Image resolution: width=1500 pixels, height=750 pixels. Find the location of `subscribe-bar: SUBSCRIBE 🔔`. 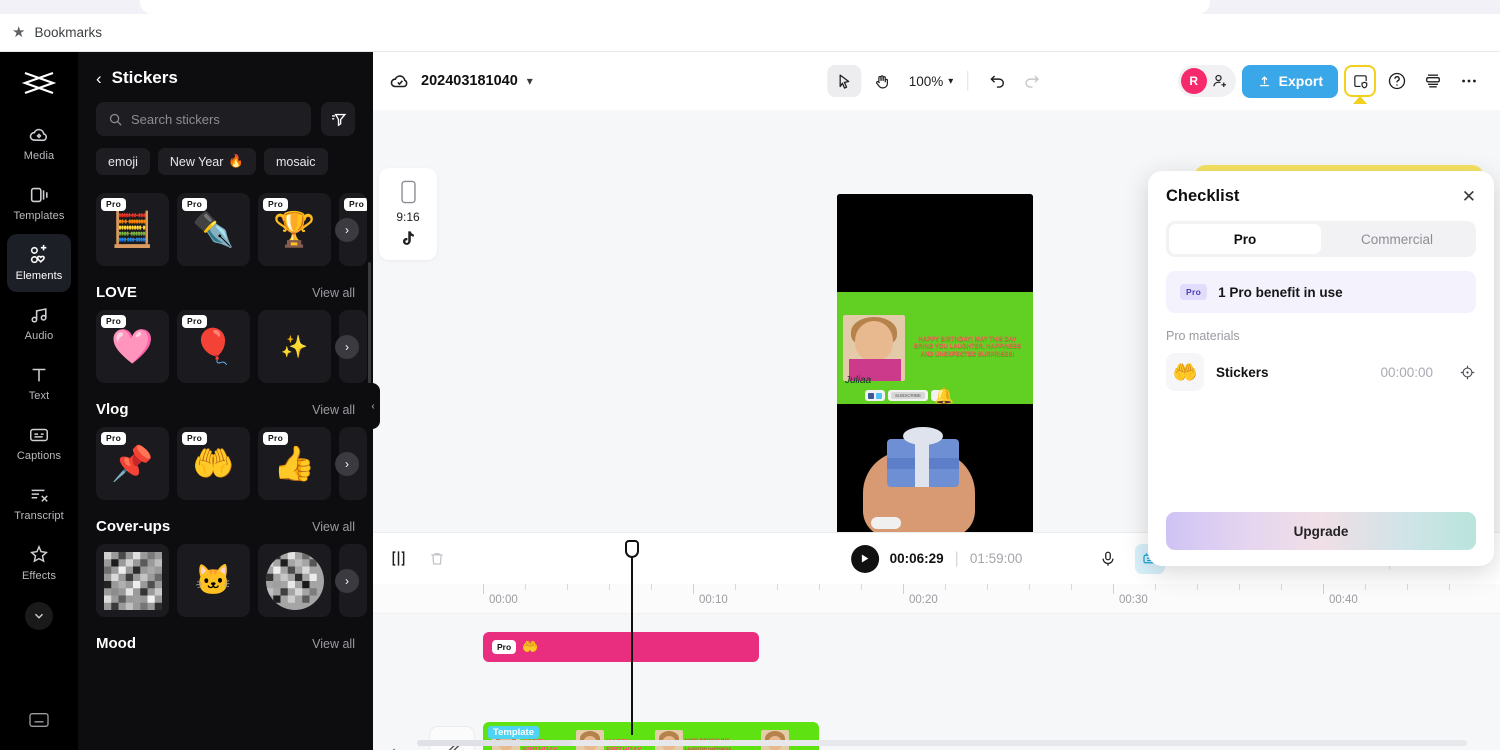

subscribe-bar: SUBSCRIBE 🔔 is located at coordinates (909, 396).